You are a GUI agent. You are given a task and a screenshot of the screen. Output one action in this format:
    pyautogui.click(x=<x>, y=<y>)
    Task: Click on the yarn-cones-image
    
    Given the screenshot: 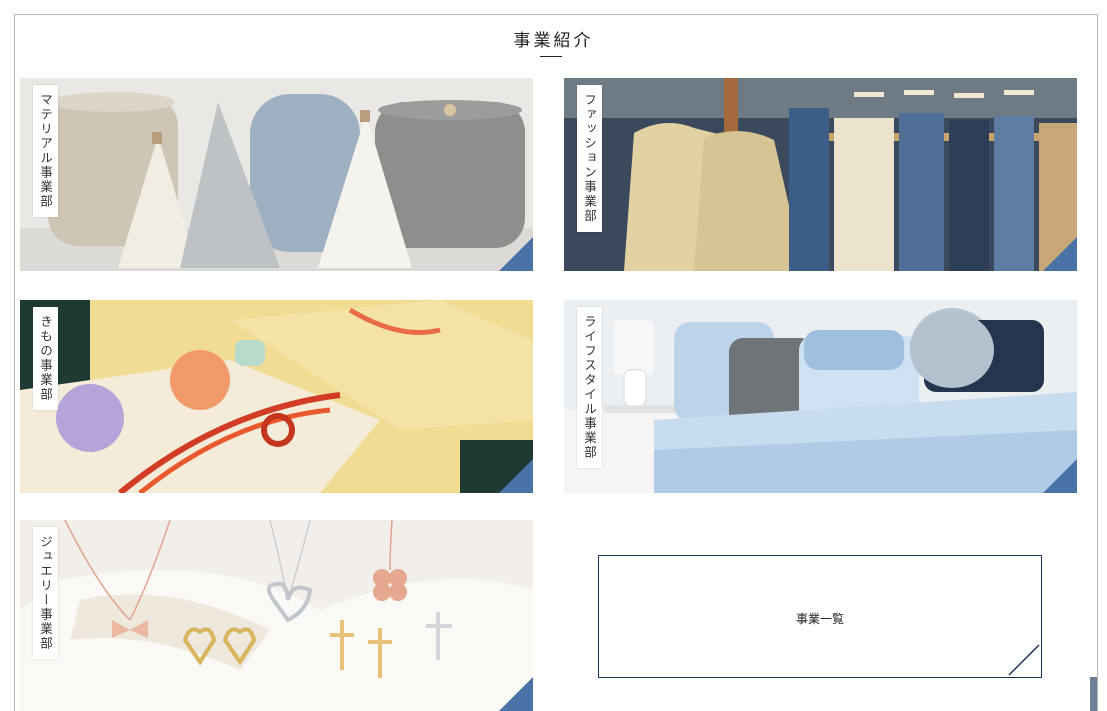 What is the action you would take?
    pyautogui.click(x=276, y=174)
    